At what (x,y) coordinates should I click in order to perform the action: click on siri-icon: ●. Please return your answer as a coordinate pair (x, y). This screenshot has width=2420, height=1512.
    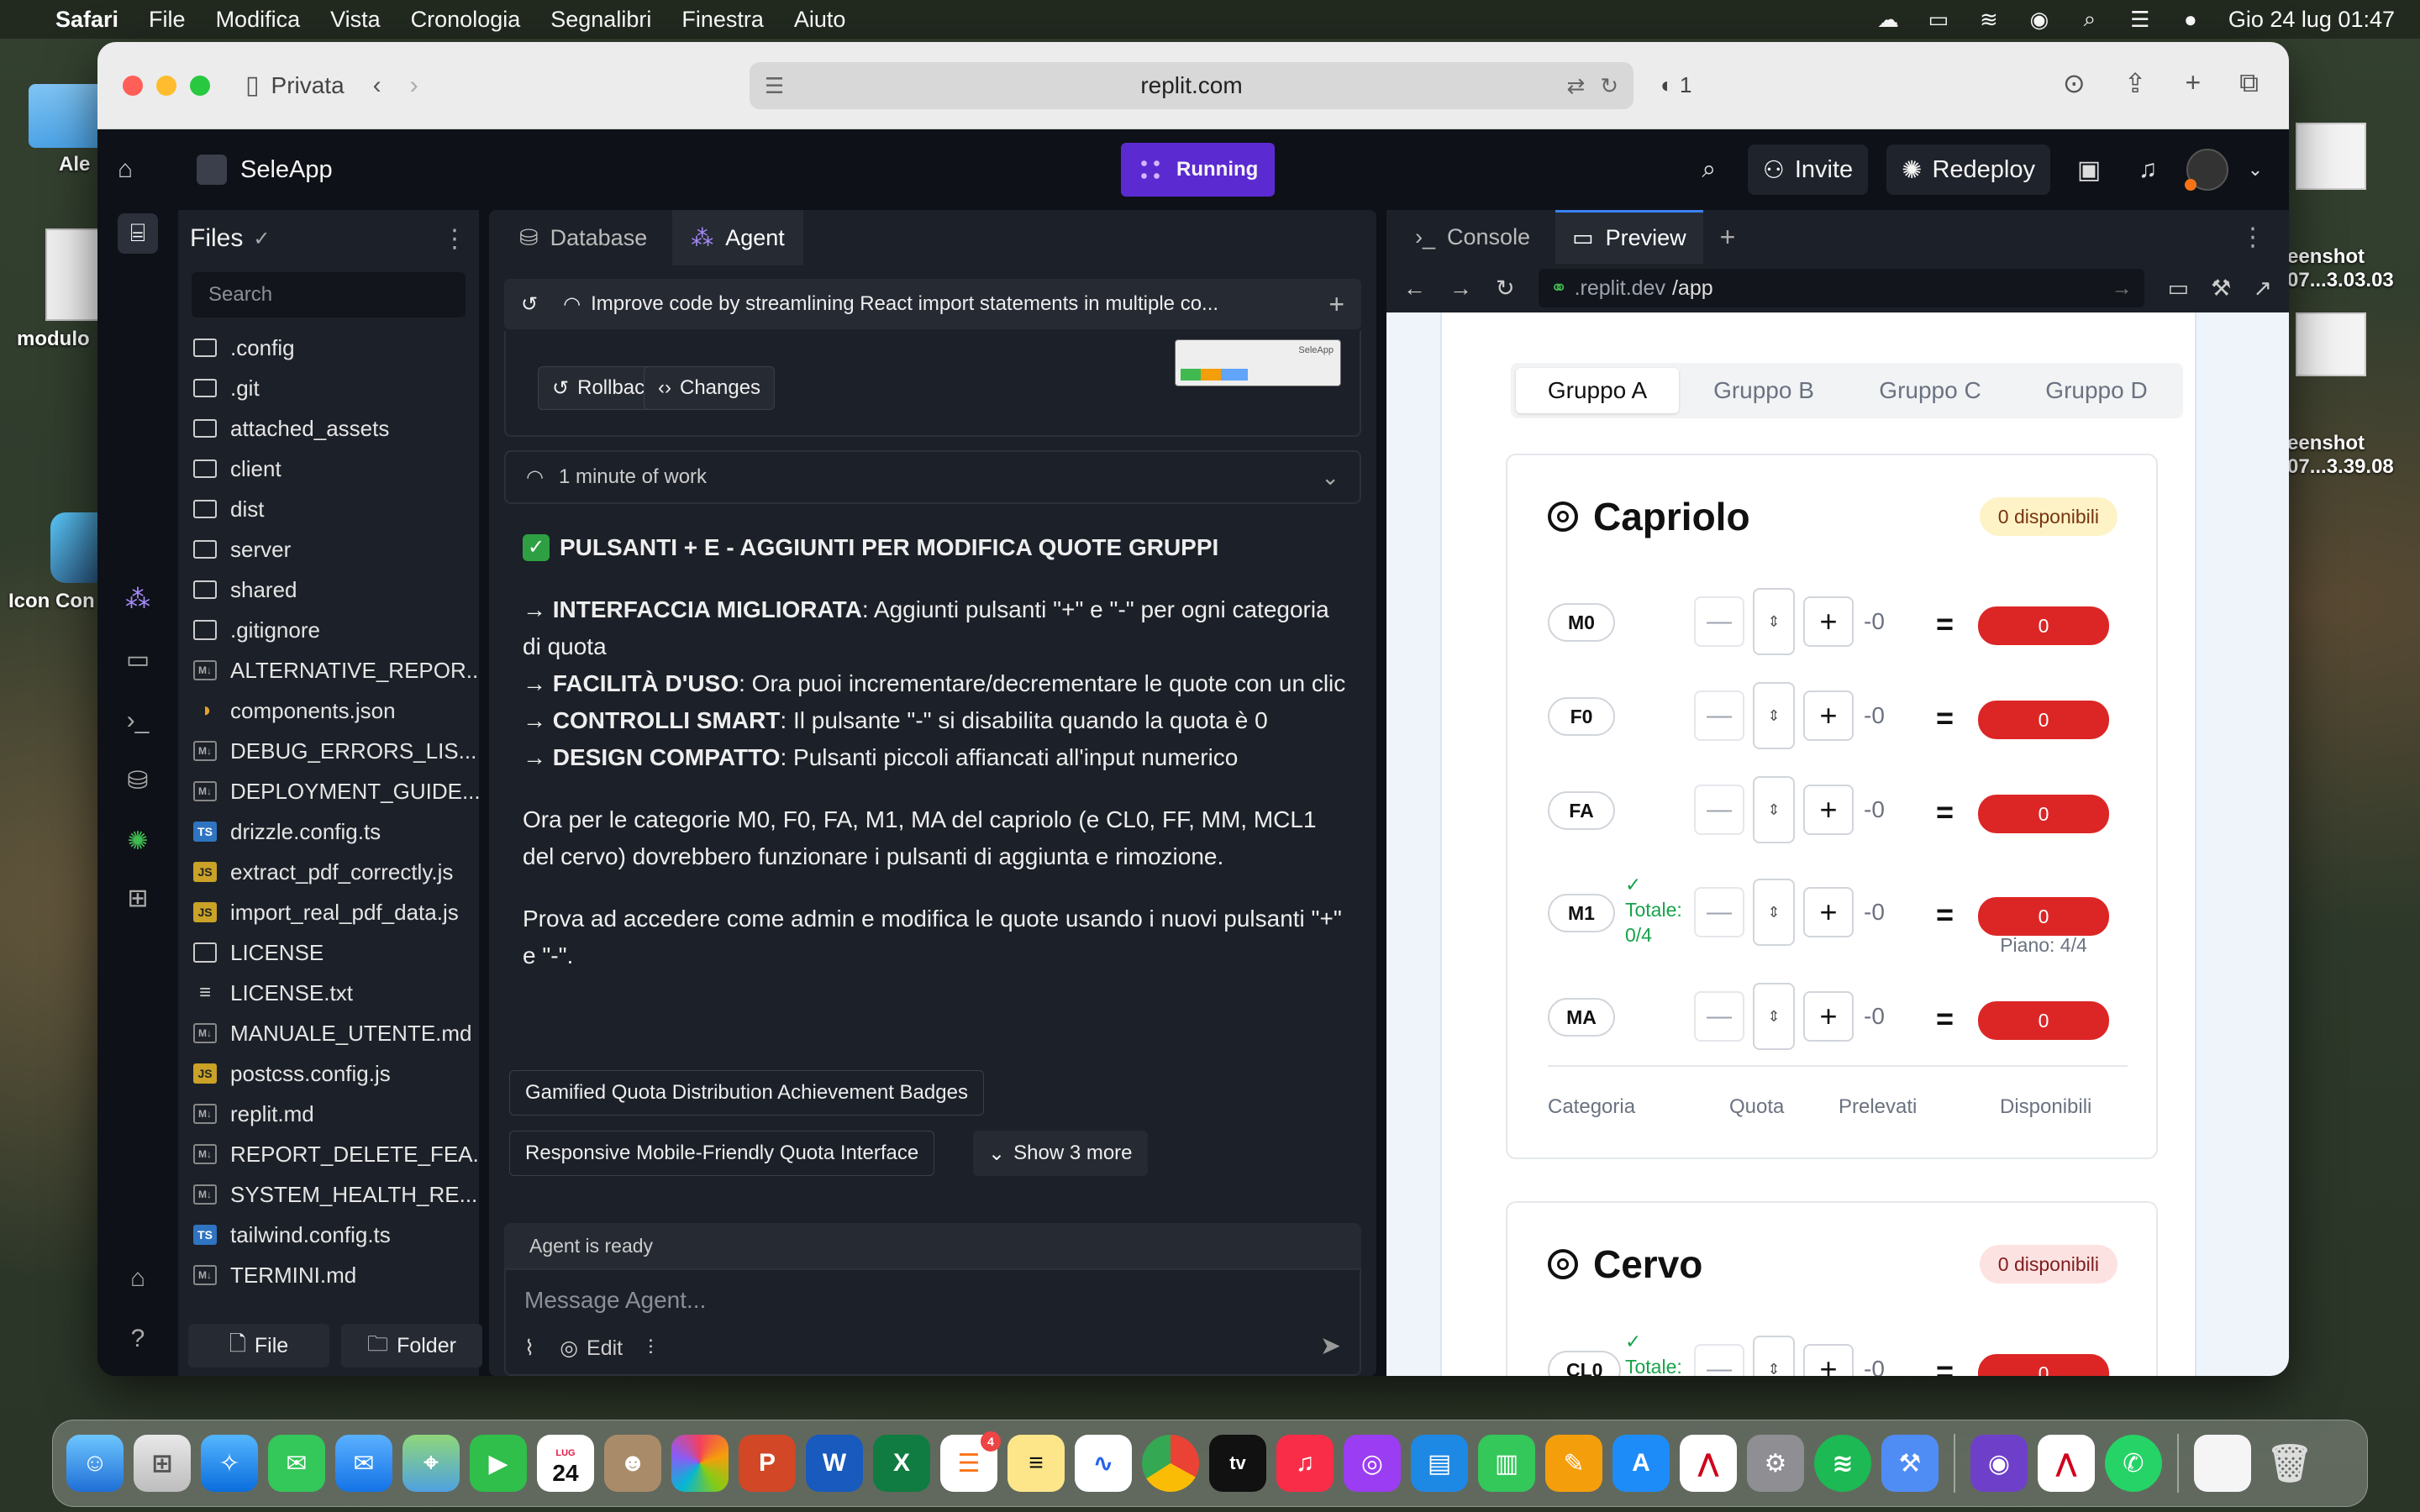
    Looking at the image, I should click on (2190, 19).